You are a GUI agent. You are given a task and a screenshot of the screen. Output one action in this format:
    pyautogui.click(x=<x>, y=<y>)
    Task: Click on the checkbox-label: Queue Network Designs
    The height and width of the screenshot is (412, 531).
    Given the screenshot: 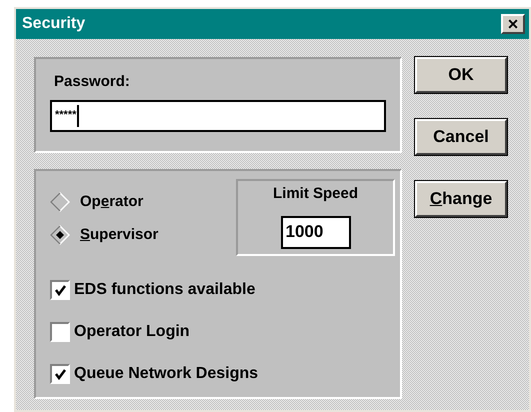 What is the action you would take?
    pyautogui.click(x=166, y=374)
    